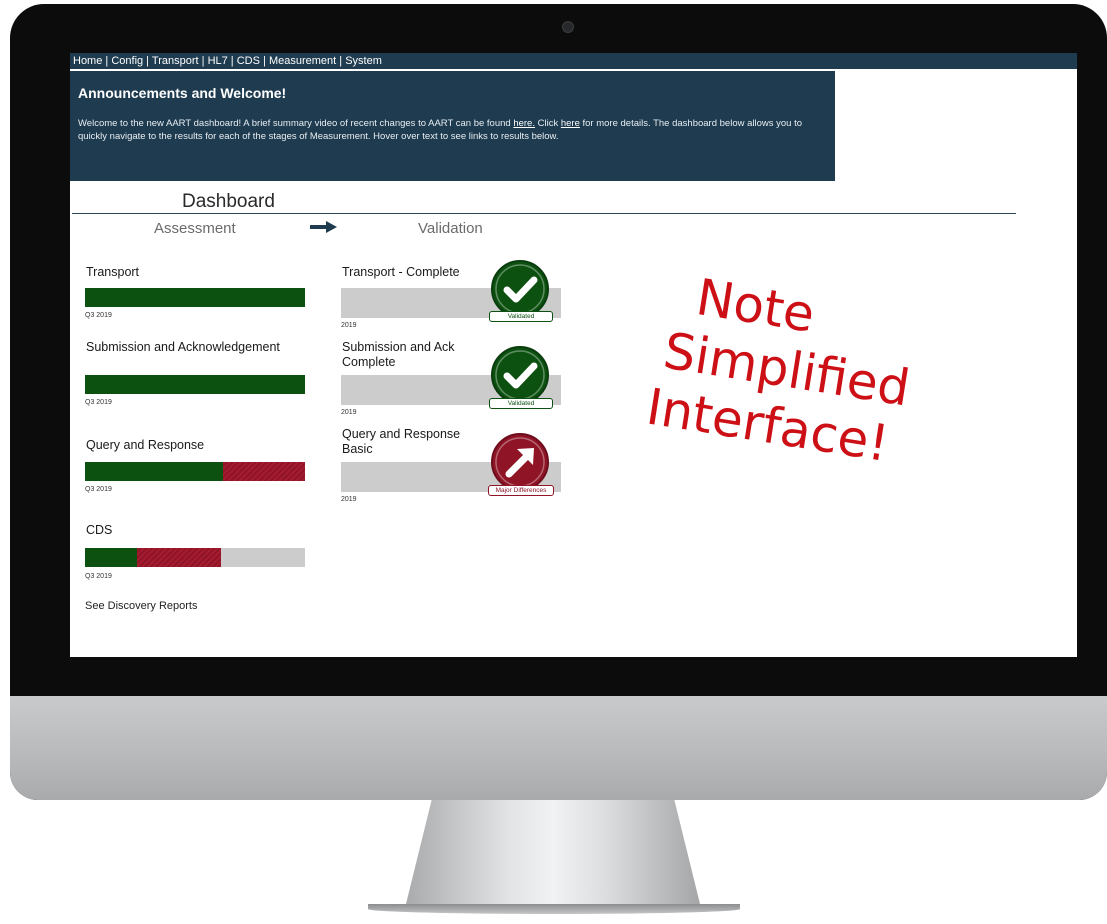 The image size is (1107, 924). I want to click on announcement-title: Announcements and Welcome!, so click(182, 93).